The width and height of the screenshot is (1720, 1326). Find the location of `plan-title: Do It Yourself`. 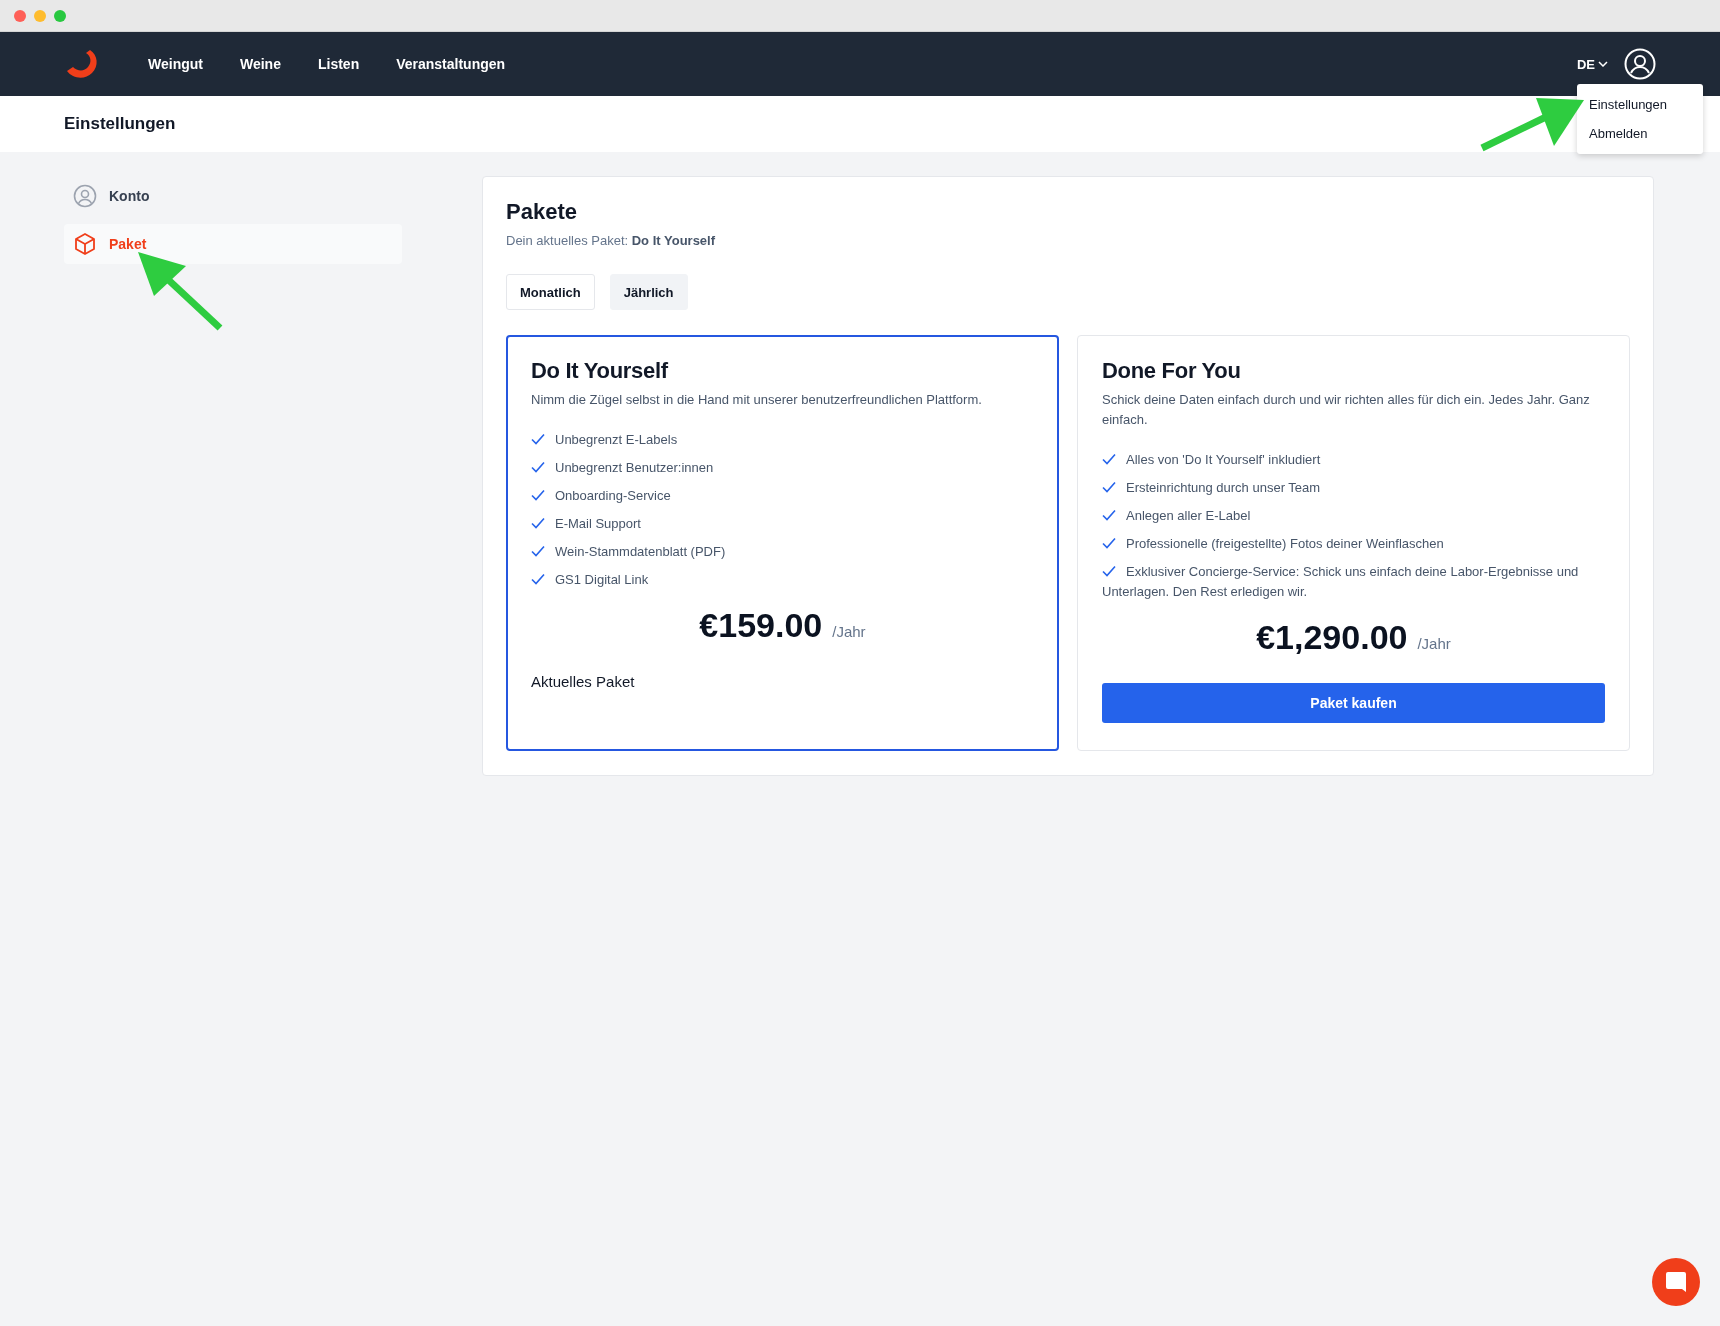

plan-title: Do It Yourself is located at coordinates (600, 371).